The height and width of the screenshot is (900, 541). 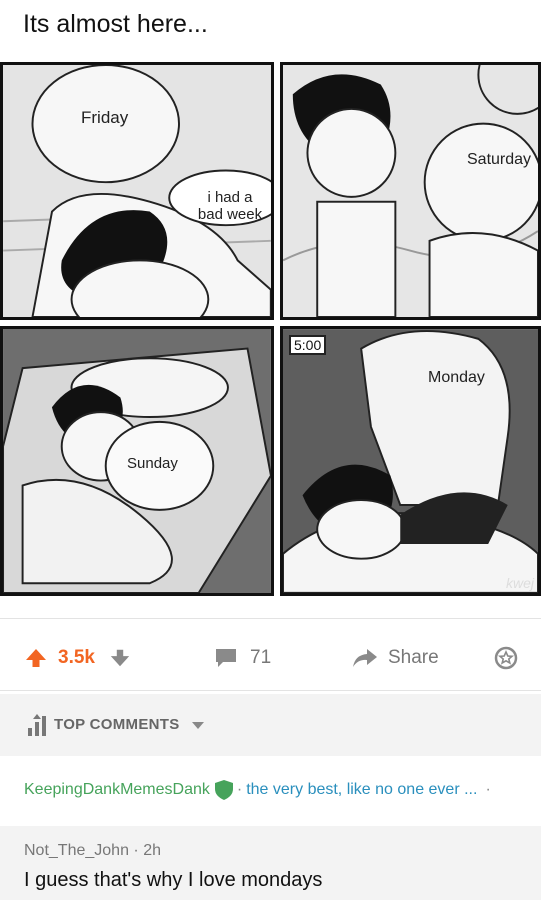 What do you see at coordinates (308, 345) in the screenshot?
I see `clock-label: 5:00` at bounding box center [308, 345].